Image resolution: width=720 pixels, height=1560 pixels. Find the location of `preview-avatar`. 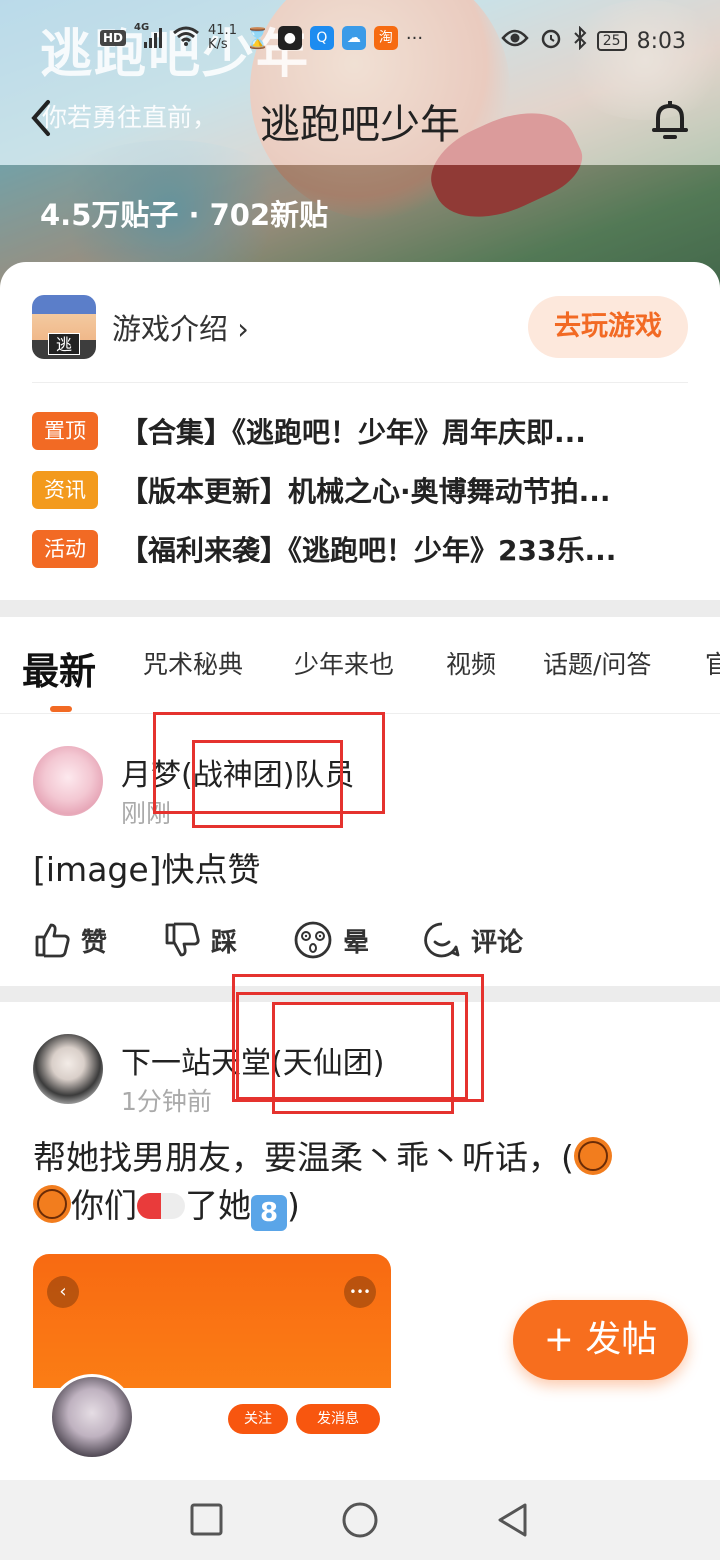

preview-avatar is located at coordinates (92, 1417).